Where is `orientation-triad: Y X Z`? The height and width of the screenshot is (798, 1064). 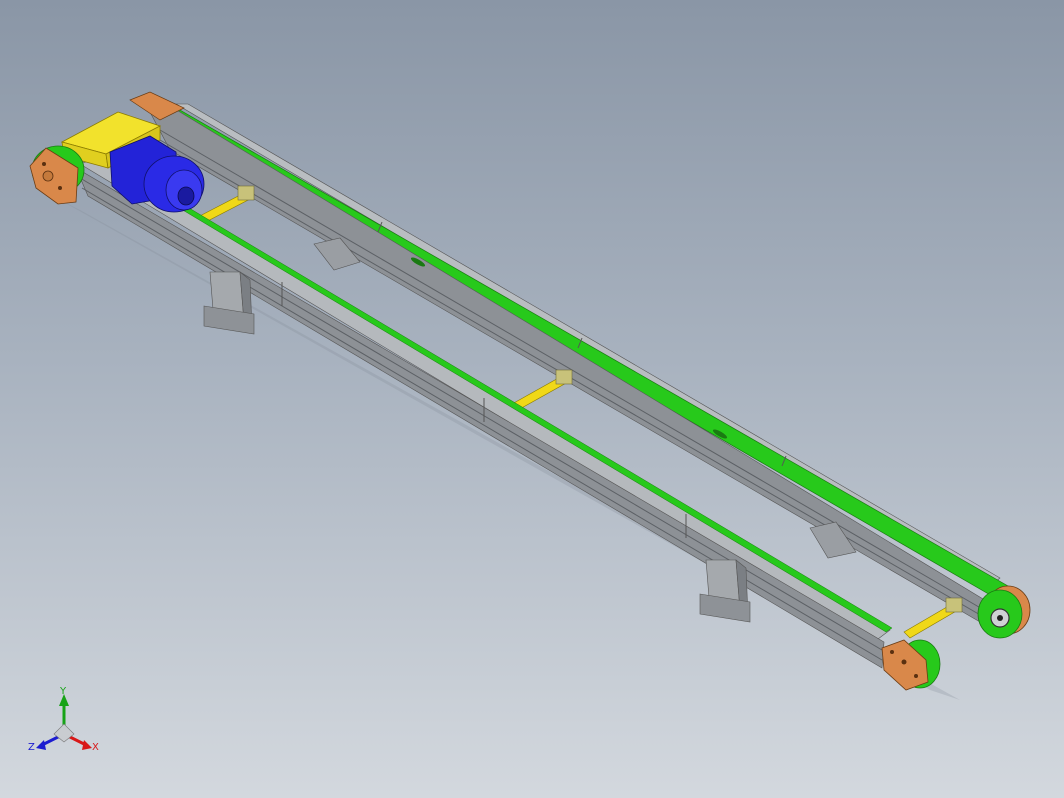
orientation-triad: Y X Z is located at coordinates (66, 724).